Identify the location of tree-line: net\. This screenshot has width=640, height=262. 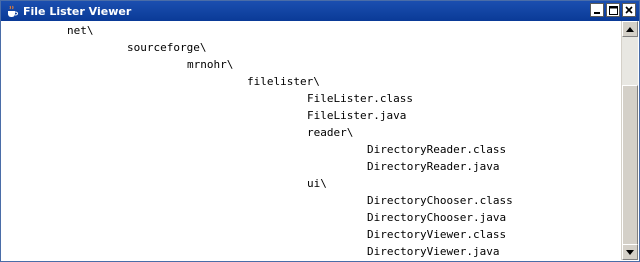
(80, 30).